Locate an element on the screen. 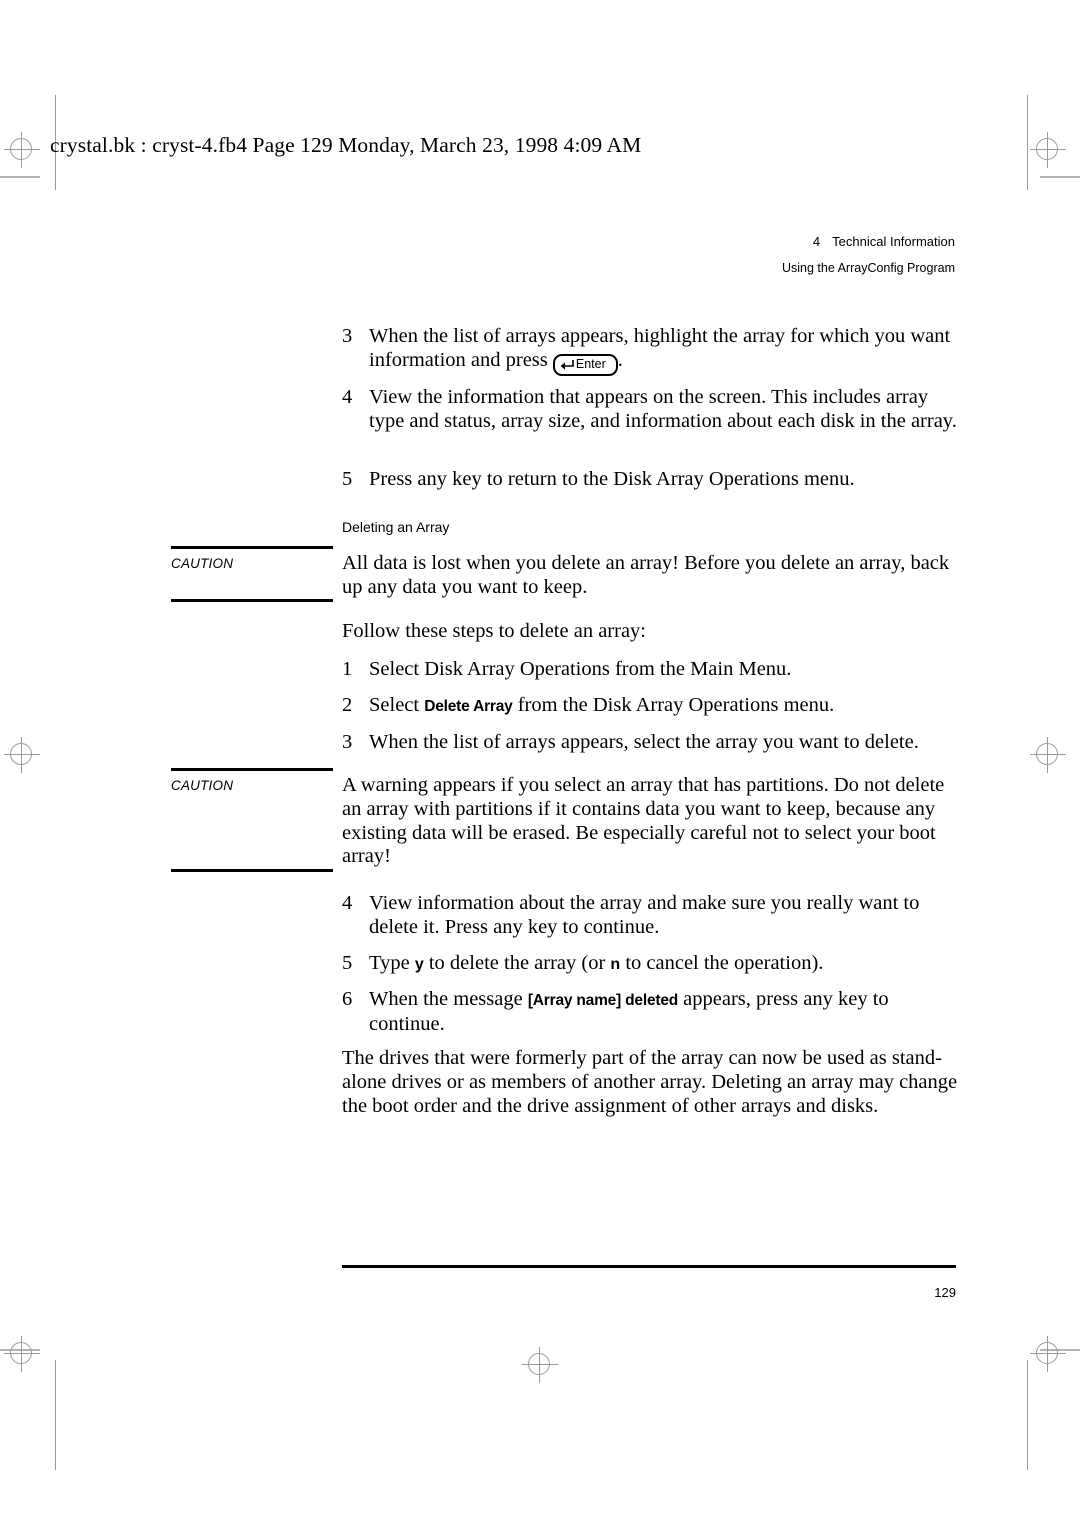 This screenshot has height=1528, width=1080. step-text-before: Type is located at coordinates (389, 963).